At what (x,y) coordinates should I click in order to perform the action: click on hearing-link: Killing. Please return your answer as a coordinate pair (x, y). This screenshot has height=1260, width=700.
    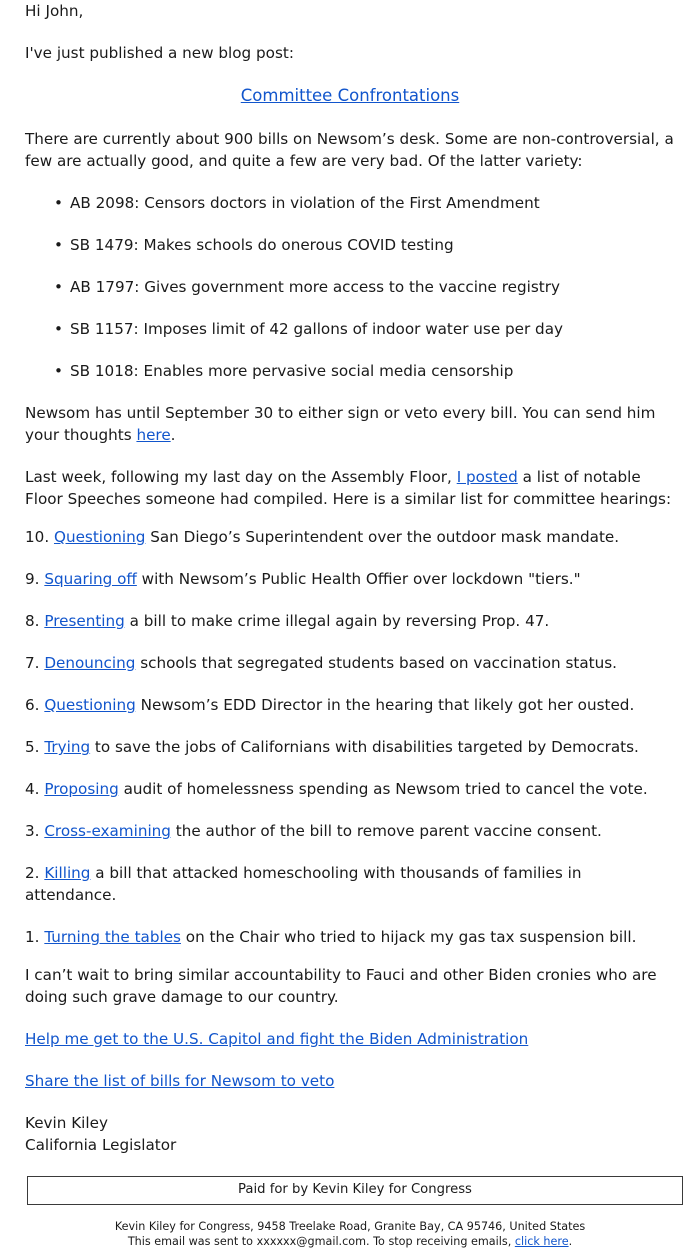
    Looking at the image, I should click on (67, 873).